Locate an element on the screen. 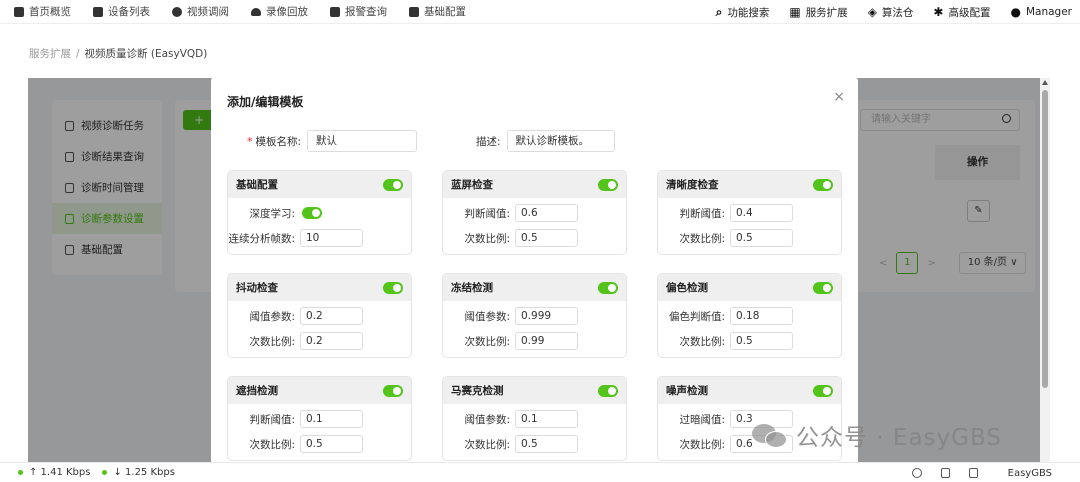 This screenshot has width=1080, height=482. param-input: 0.18 is located at coordinates (761, 316).